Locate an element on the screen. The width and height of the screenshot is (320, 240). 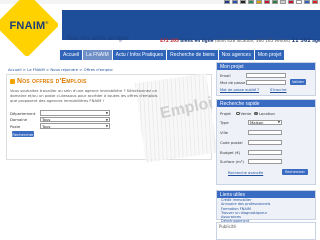
job-search-form: Département ▼ Domaine Tous ▼ Poste Tous ▼ is located at coordinates (61, 120).